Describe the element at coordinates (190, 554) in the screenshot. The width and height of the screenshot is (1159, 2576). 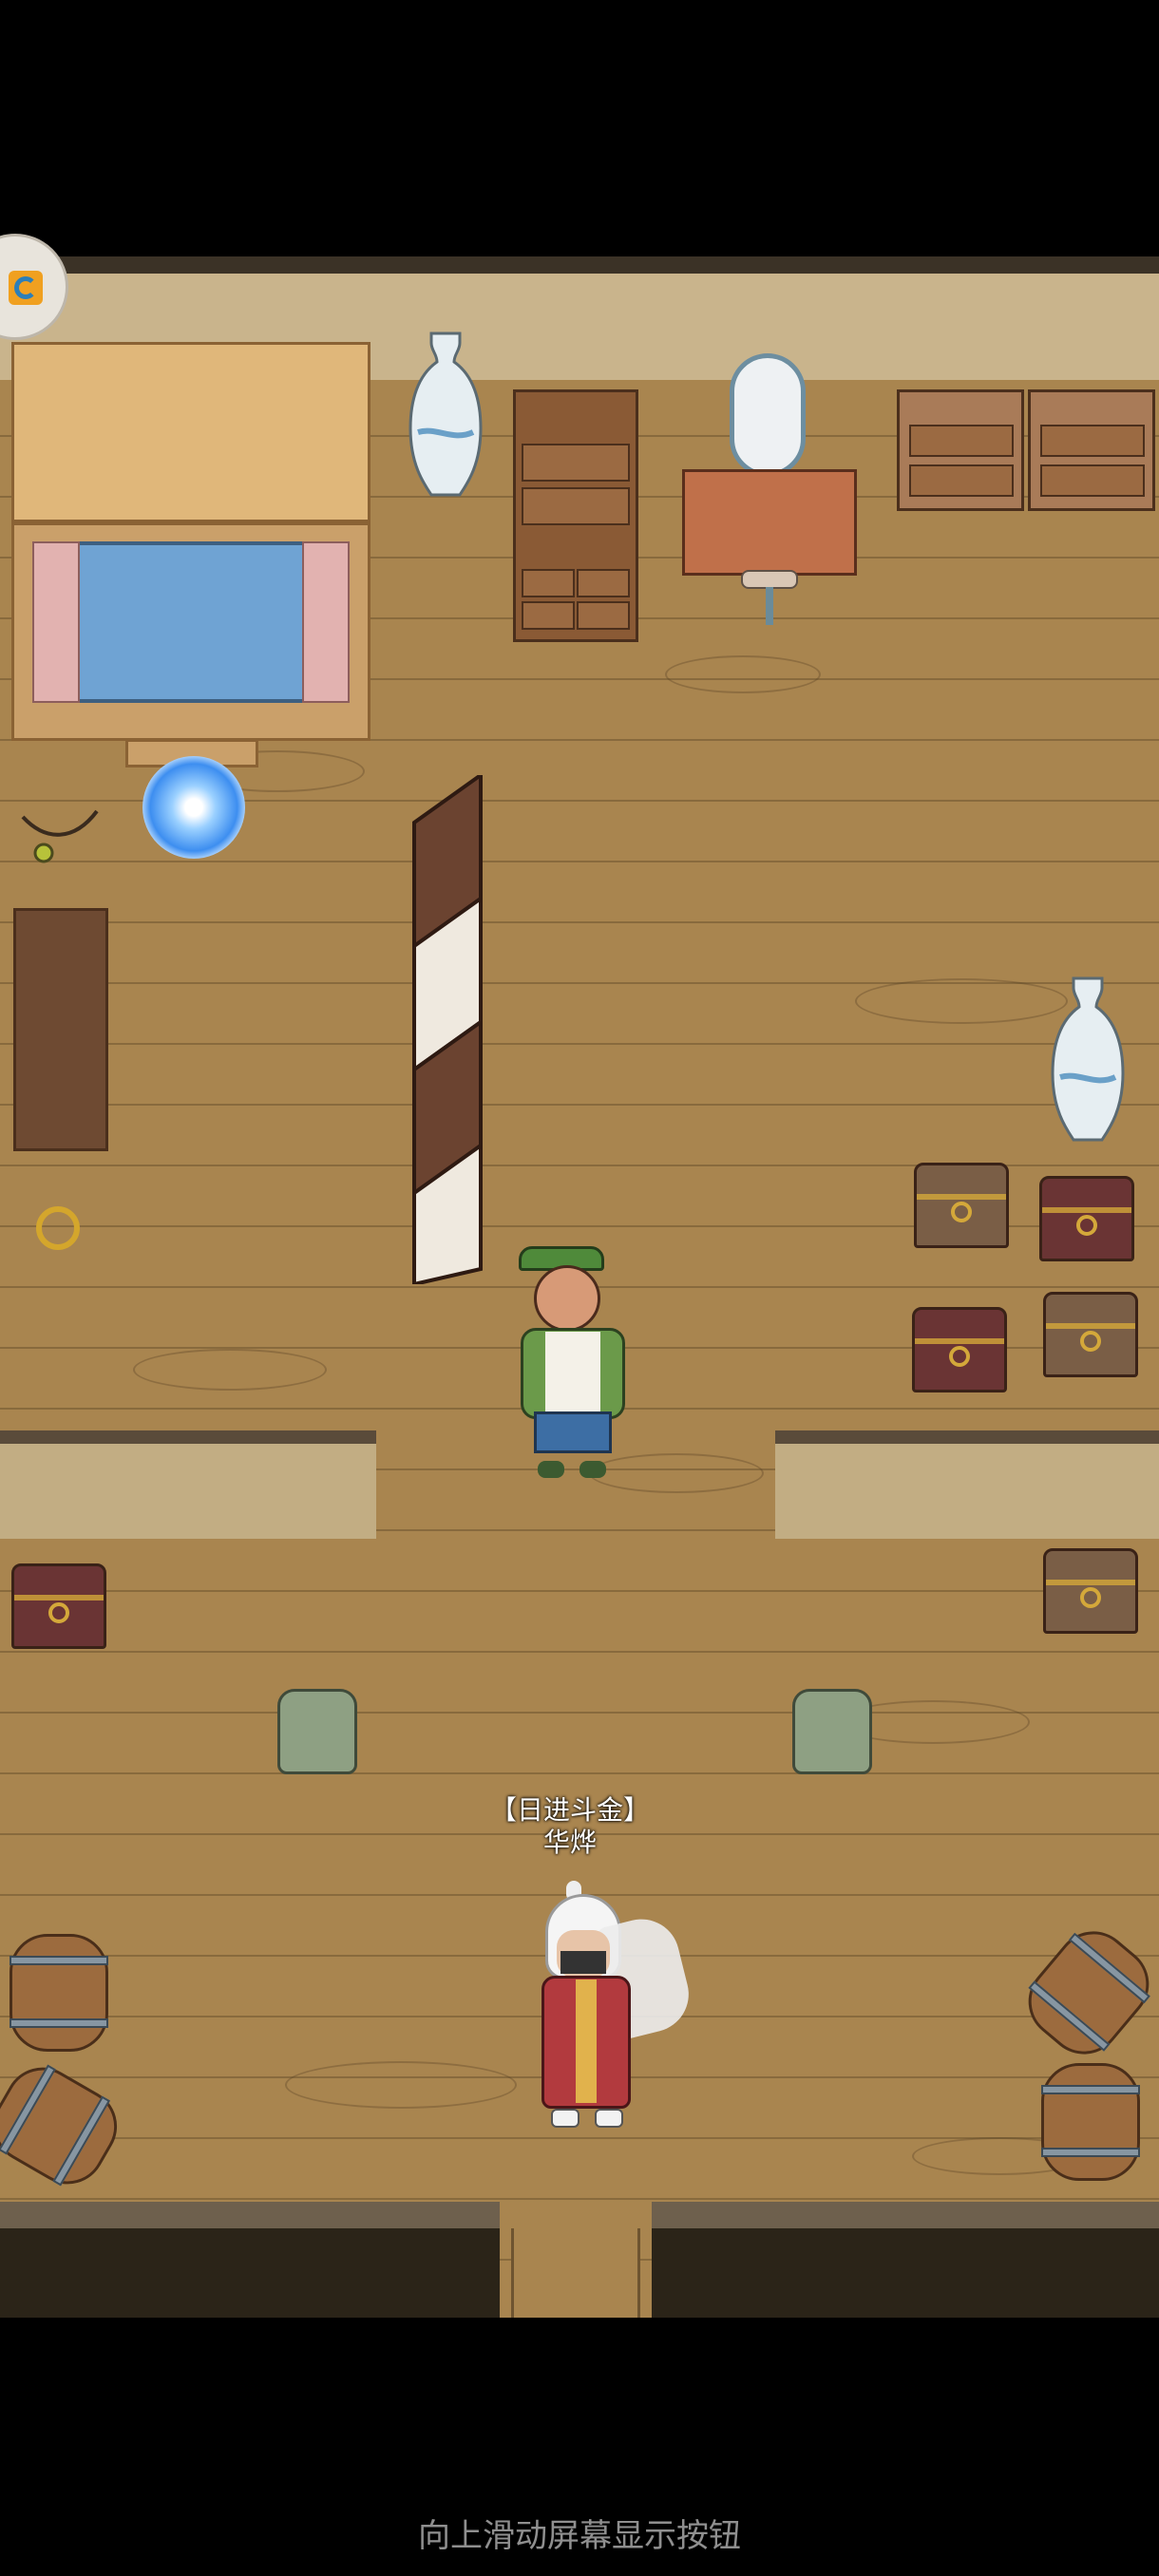
I see `canopy-bed` at that location.